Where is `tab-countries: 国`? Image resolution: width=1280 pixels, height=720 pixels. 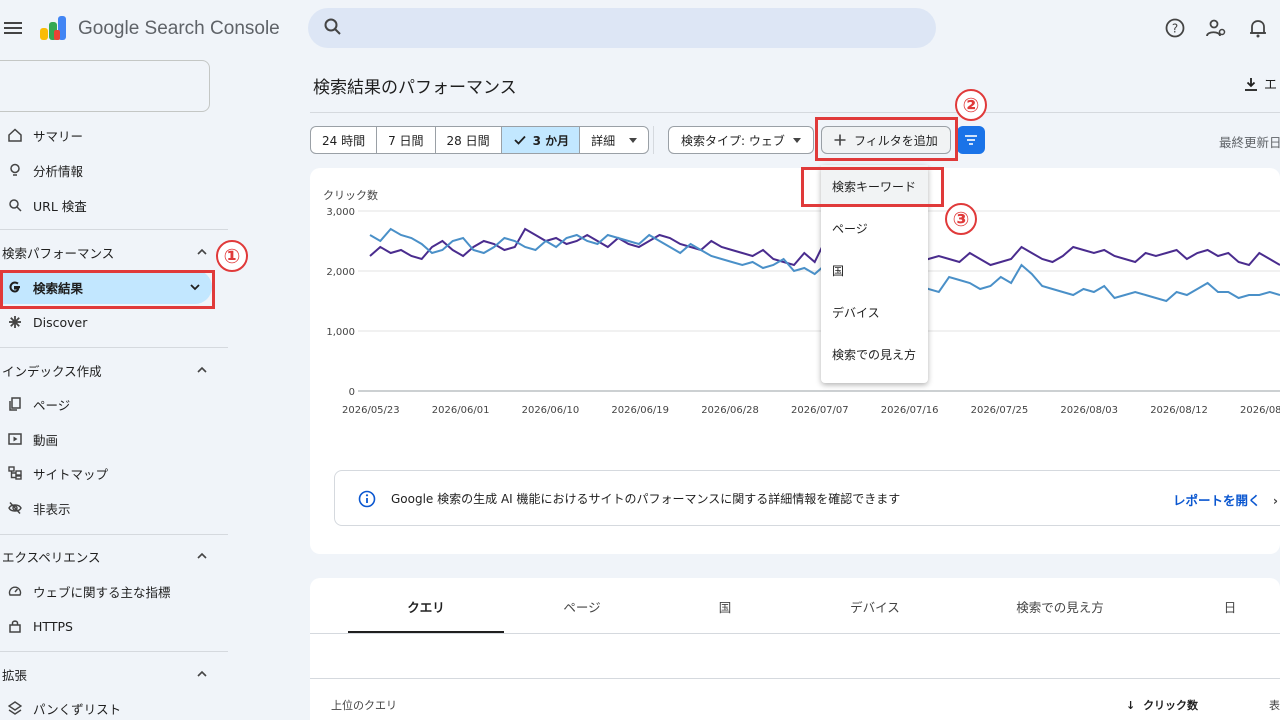
tab-countries: 国 is located at coordinates (725, 606).